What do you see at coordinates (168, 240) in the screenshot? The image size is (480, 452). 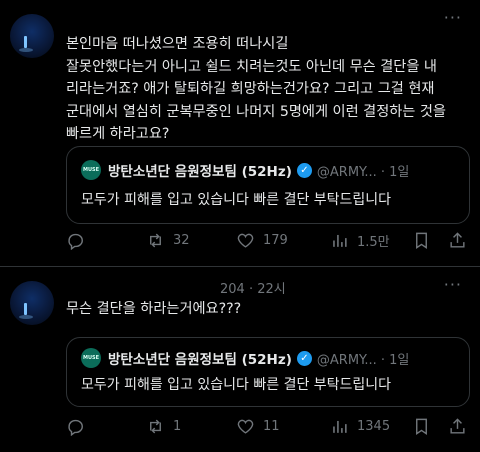 I see `repost-button: 32` at bounding box center [168, 240].